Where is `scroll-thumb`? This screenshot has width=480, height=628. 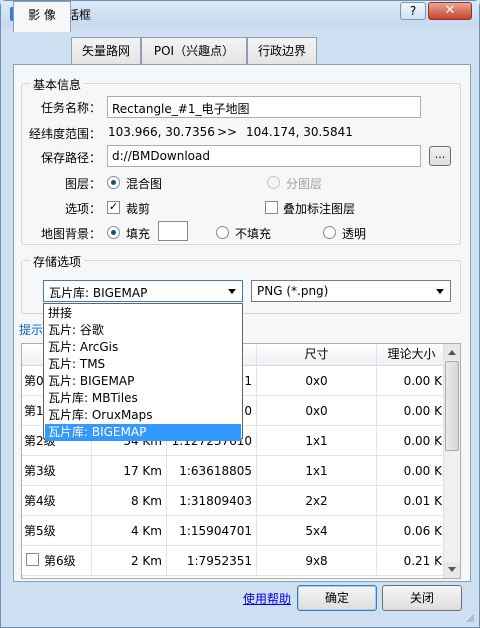
scroll-thumb is located at coordinates (452, 406).